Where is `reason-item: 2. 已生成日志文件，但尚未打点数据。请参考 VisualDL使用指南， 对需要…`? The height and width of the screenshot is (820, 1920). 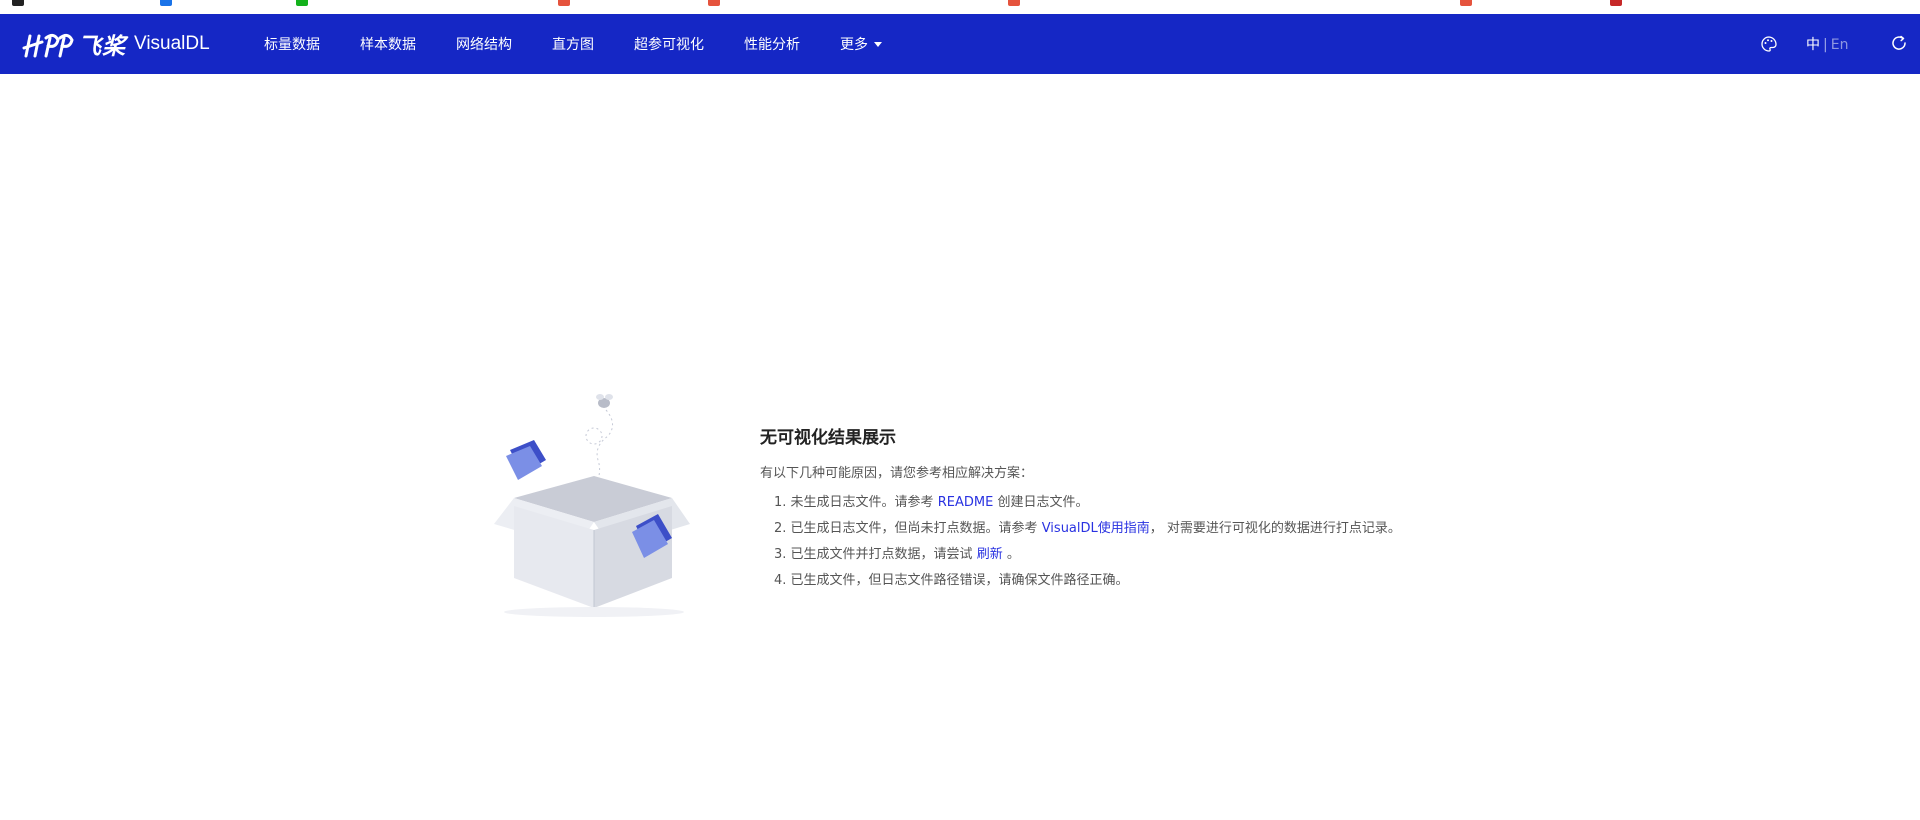
reason-item: 2. 已生成日志文件，但尚未打点数据。请参考 VisualDL使用指南， 对需要… is located at coordinates (1137, 529).